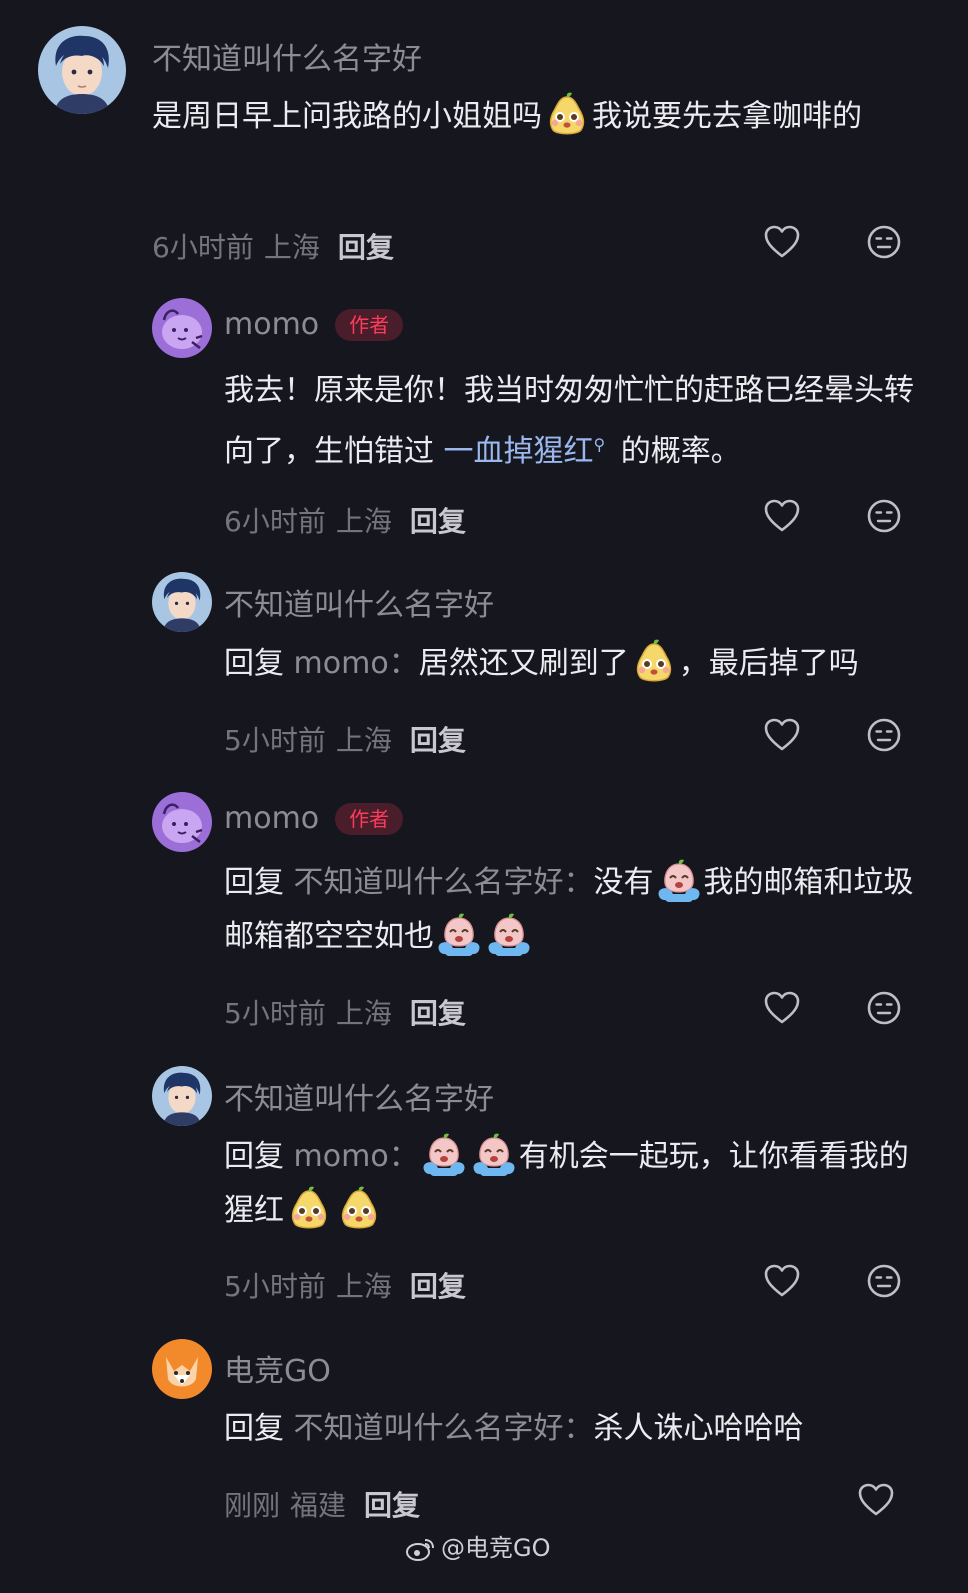 This screenshot has height=1593, width=968. What do you see at coordinates (600, 444) in the screenshot?
I see `search-icon: ⚲` at bounding box center [600, 444].